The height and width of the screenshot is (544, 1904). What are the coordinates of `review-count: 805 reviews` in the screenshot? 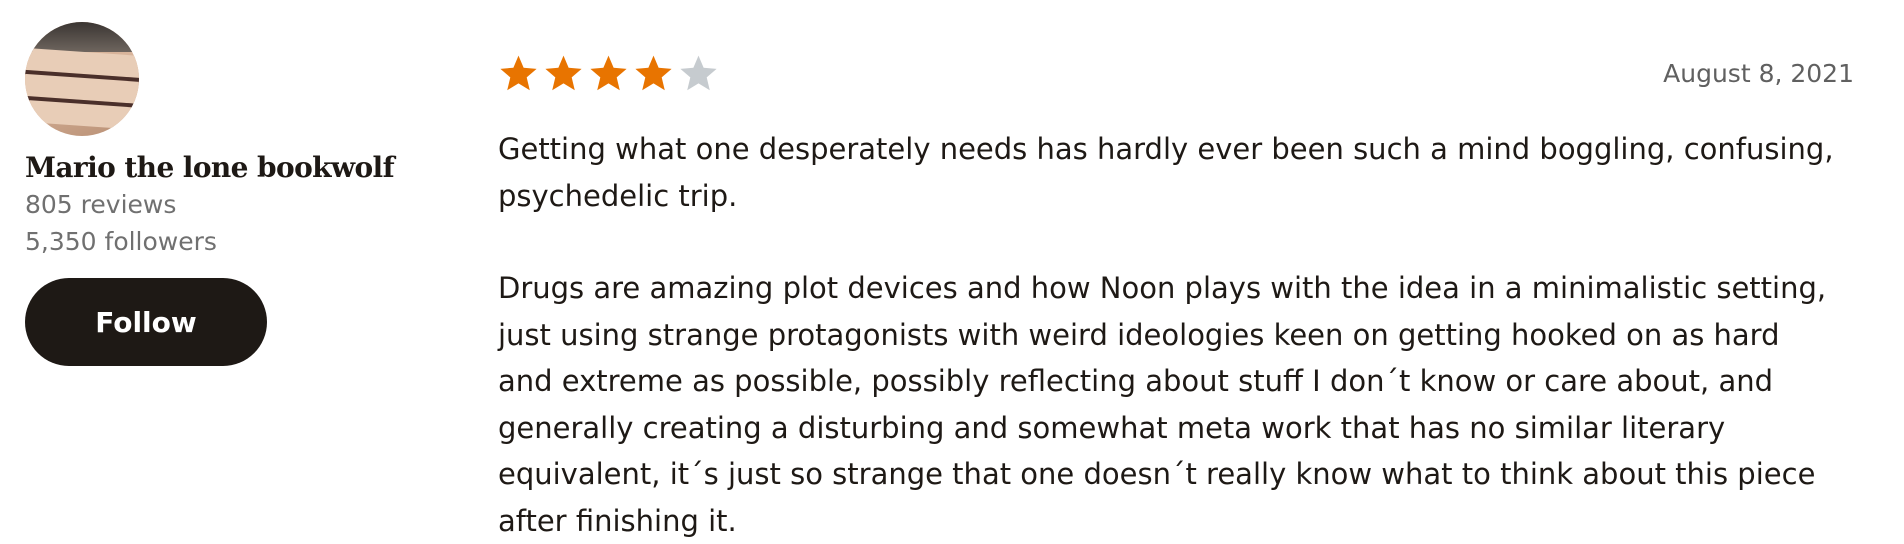 It's located at (101, 204).